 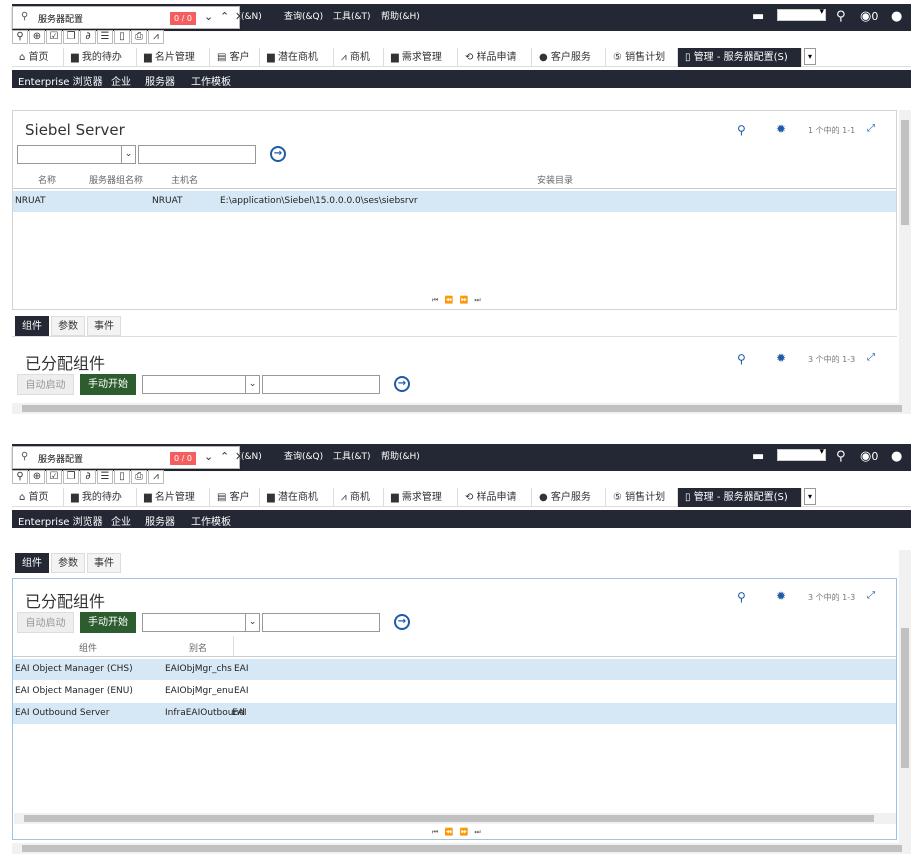 What do you see at coordinates (122, 477) in the screenshot?
I see `clipboard-icon: ▯` at bounding box center [122, 477].